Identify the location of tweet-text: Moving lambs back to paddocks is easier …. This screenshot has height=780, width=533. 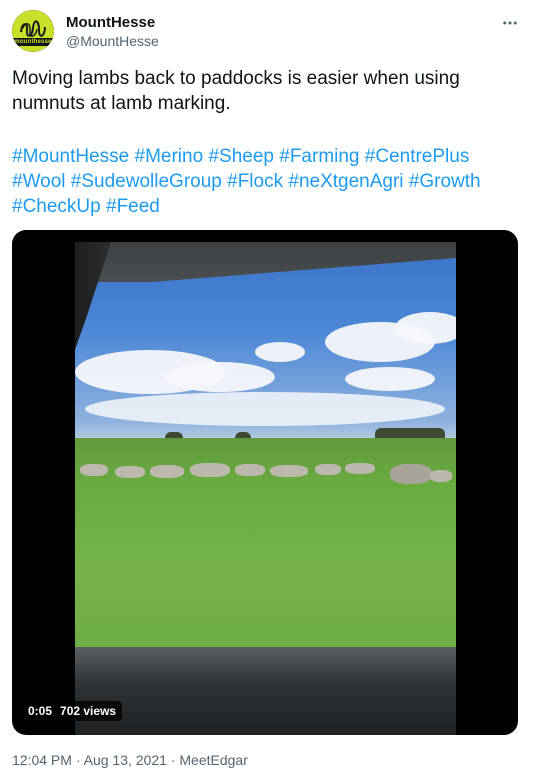
(236, 91).